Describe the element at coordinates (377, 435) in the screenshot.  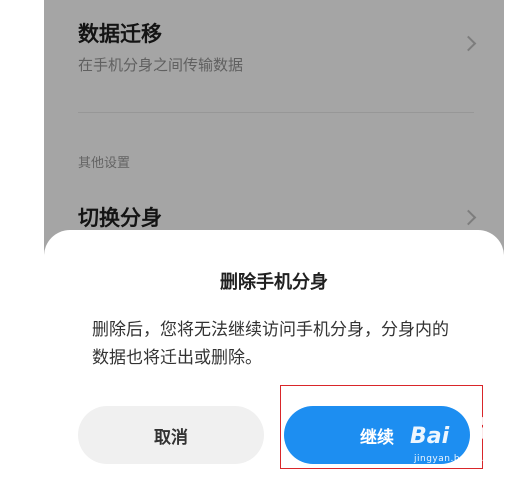
I see `continue-button: 继续` at that location.